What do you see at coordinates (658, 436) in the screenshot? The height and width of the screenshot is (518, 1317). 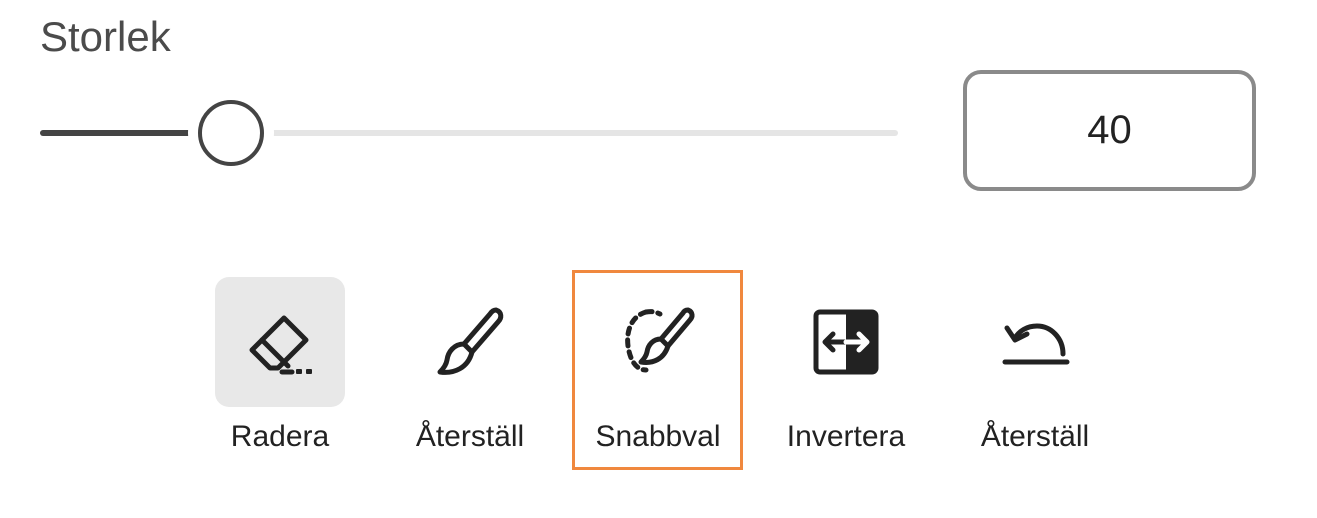 I see `tool-label: Snabbval` at bounding box center [658, 436].